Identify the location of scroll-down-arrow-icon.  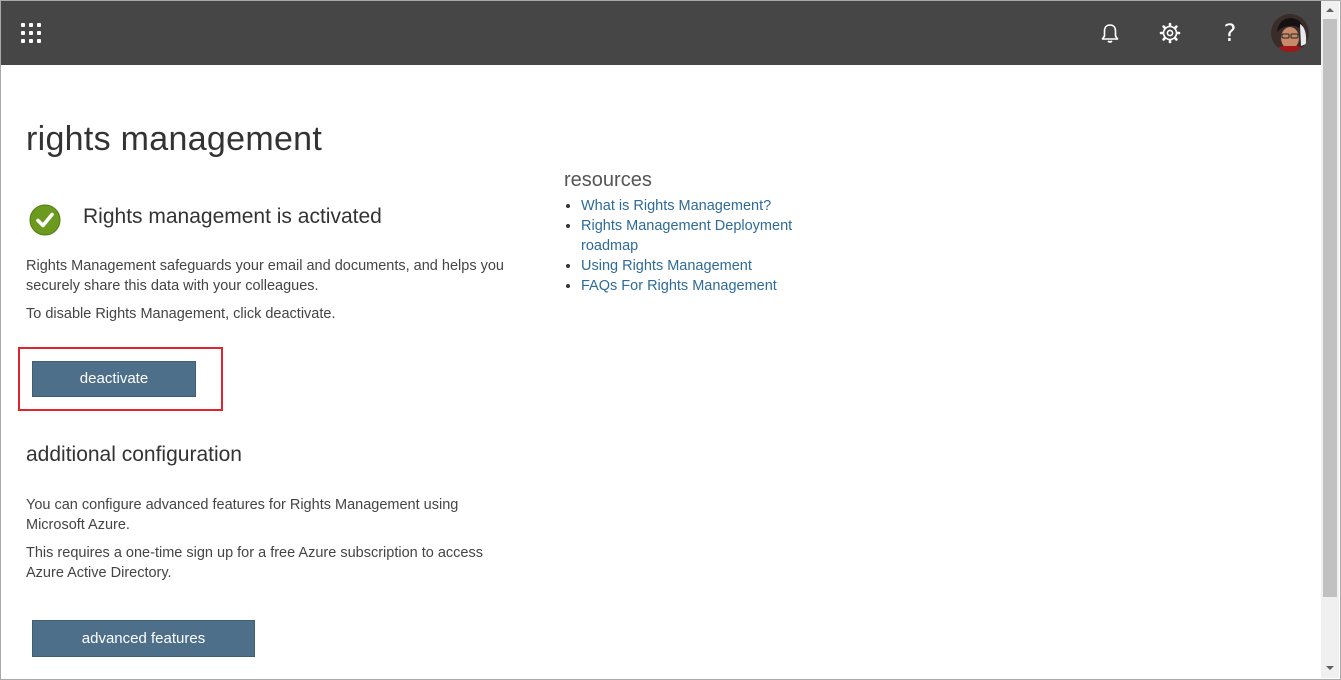
(1330, 668).